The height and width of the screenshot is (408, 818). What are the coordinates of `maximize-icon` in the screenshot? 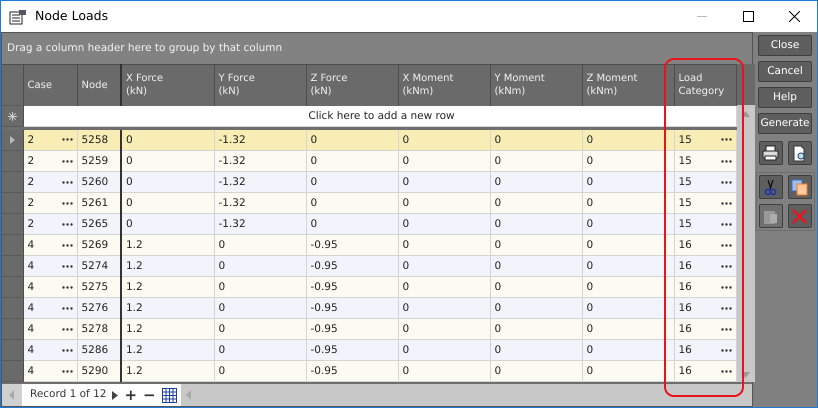 It's located at (748, 16).